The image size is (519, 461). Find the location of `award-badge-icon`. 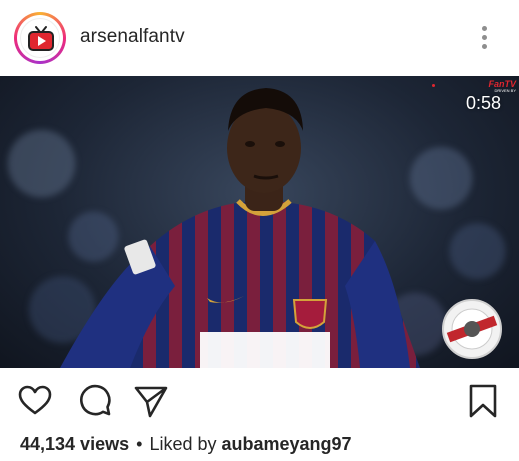

award-badge-icon is located at coordinates (472, 329).